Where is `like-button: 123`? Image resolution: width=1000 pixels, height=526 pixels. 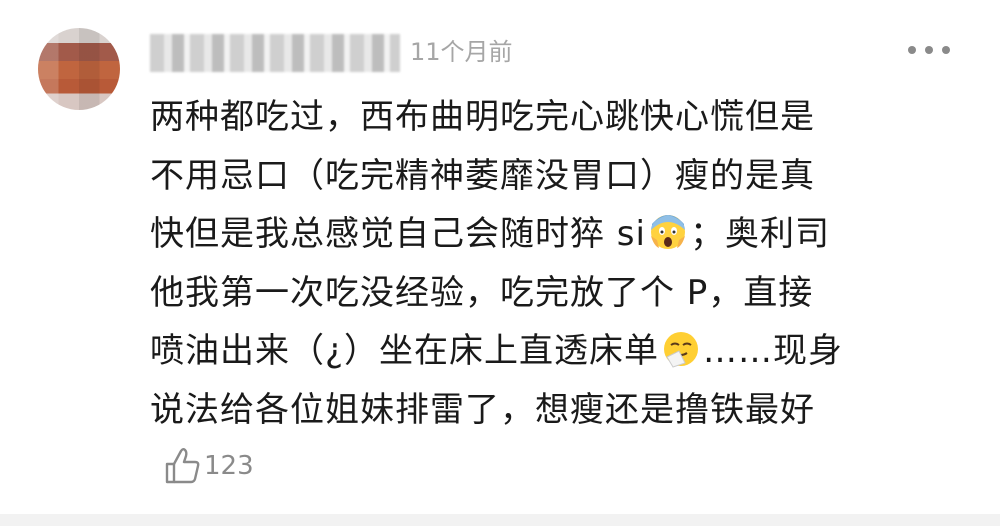 like-button: 123 is located at coordinates (209, 466).